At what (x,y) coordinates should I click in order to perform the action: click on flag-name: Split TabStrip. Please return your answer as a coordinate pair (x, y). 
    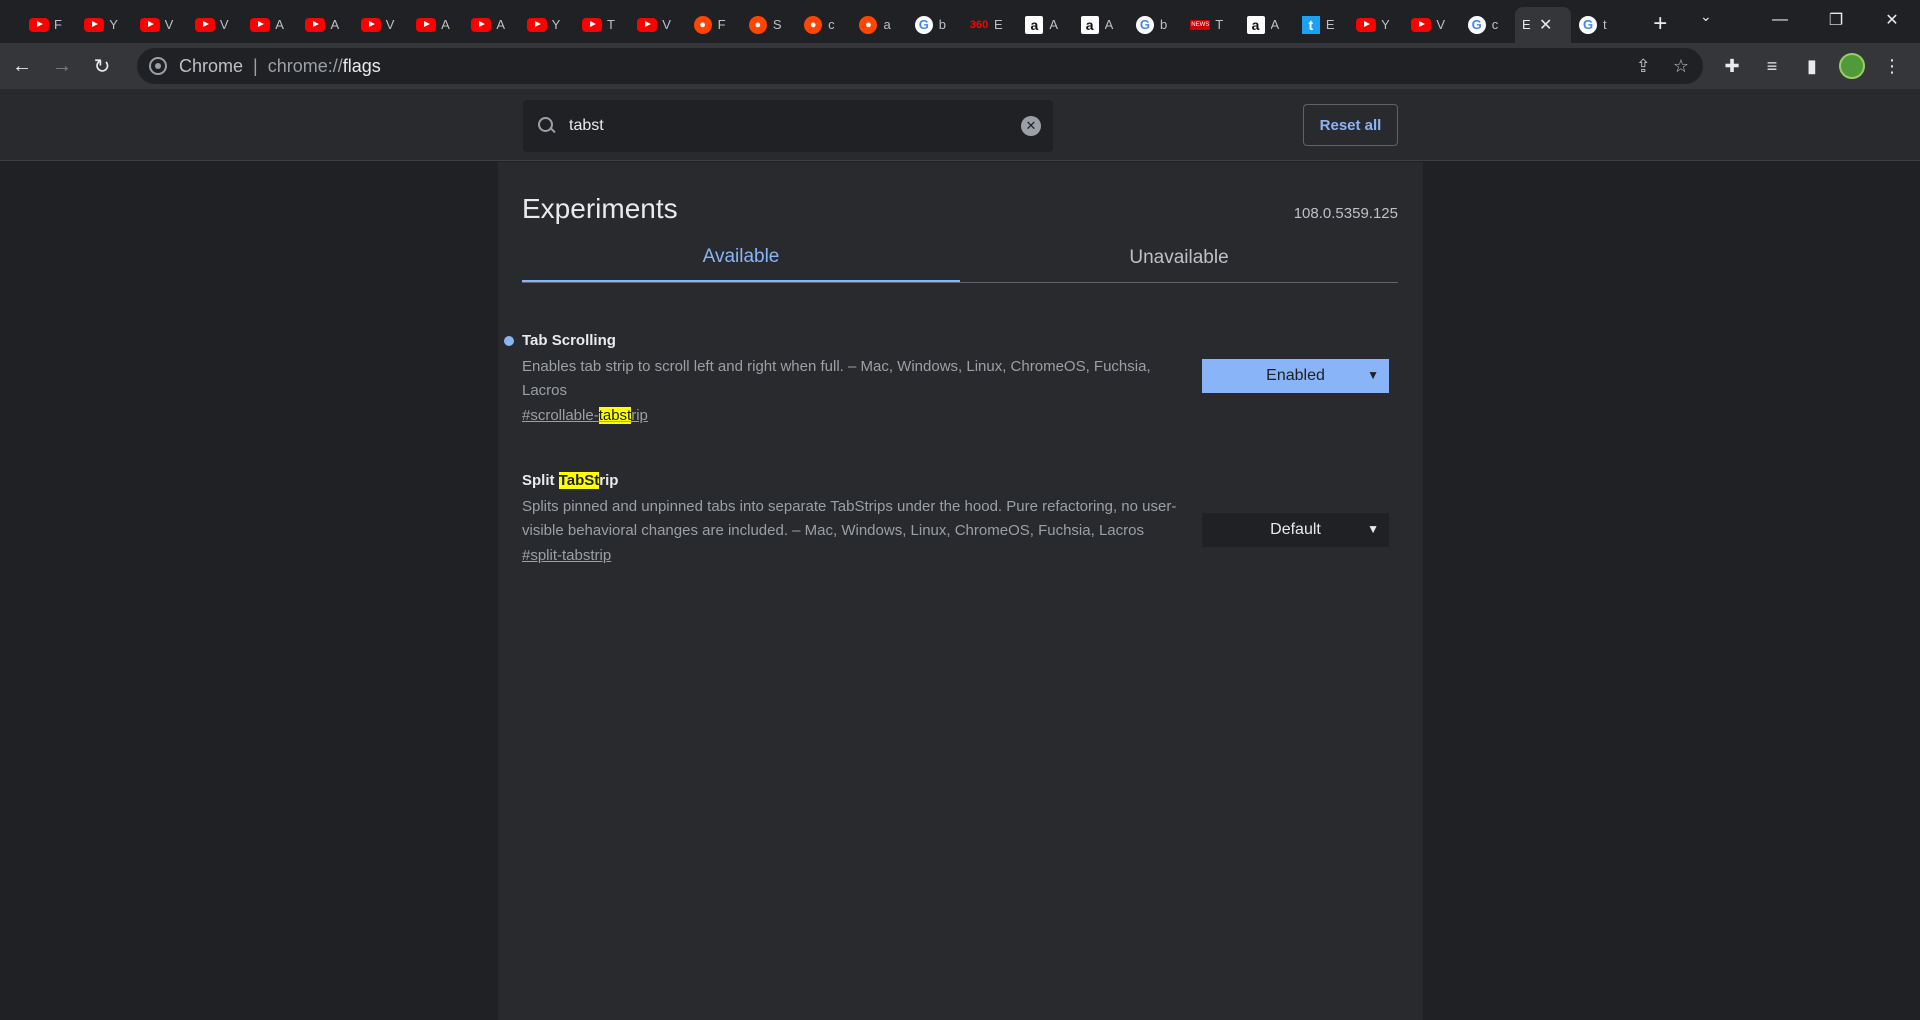
    Looking at the image, I should click on (960, 480).